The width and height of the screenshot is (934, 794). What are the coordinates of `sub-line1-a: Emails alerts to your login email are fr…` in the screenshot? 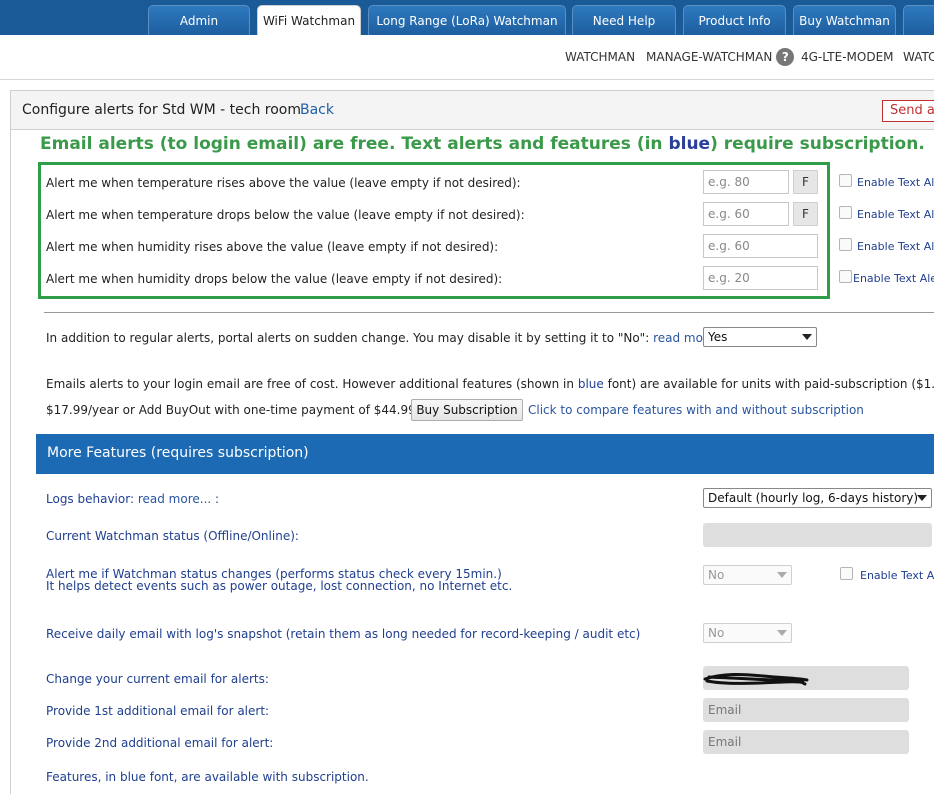 It's located at (312, 384).